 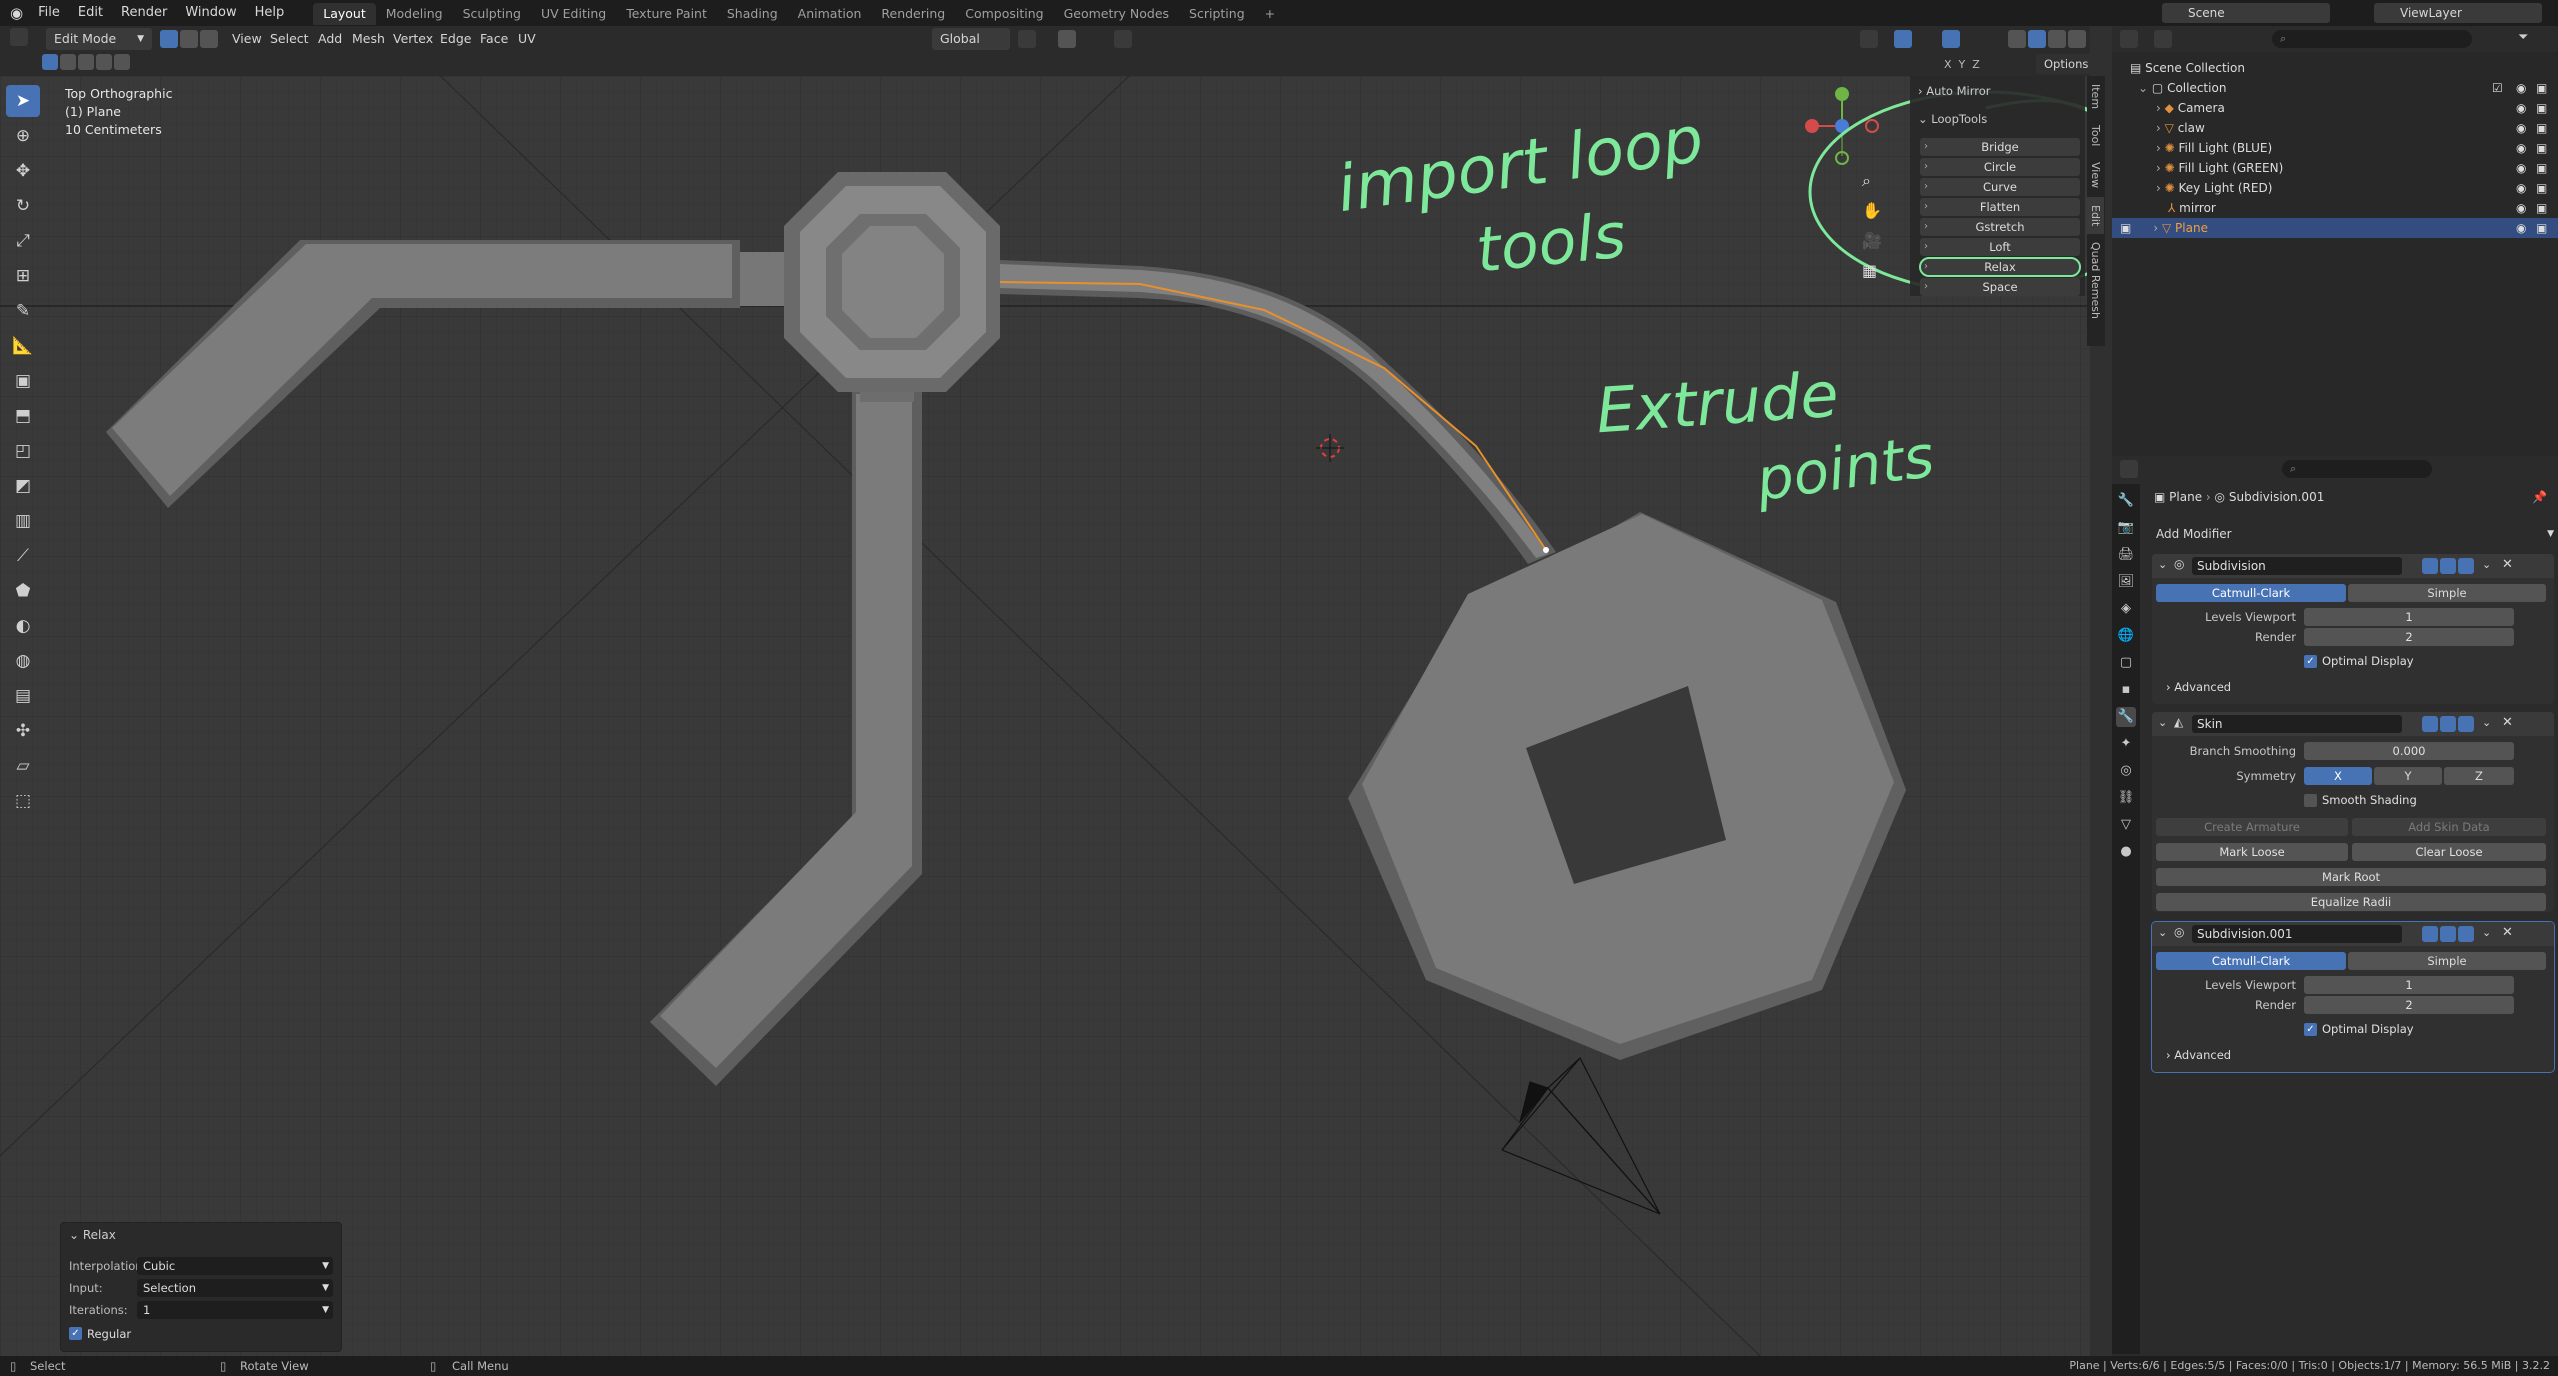 What do you see at coordinates (455, 39) in the screenshot?
I see `menu-edge: Edge` at bounding box center [455, 39].